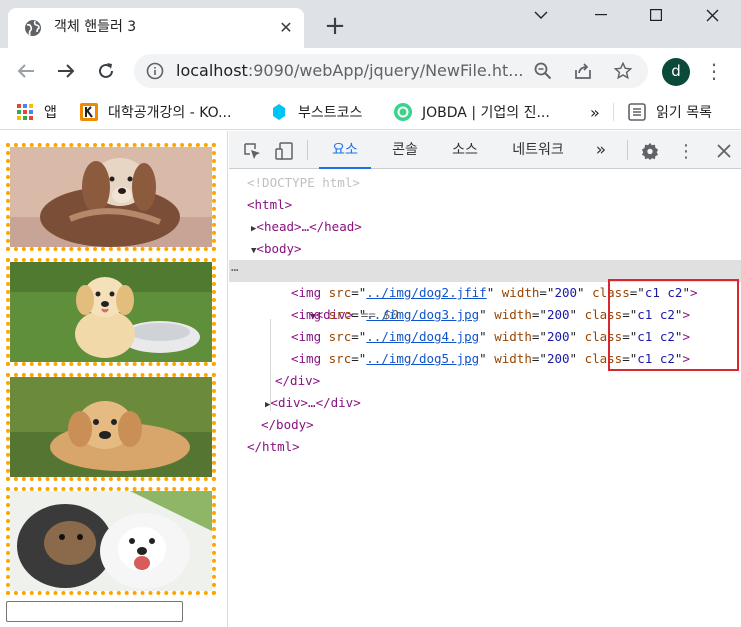  Describe the element at coordinates (485, 183) in the screenshot. I see `dom-doctype: <!DOCTYPE html>` at that location.